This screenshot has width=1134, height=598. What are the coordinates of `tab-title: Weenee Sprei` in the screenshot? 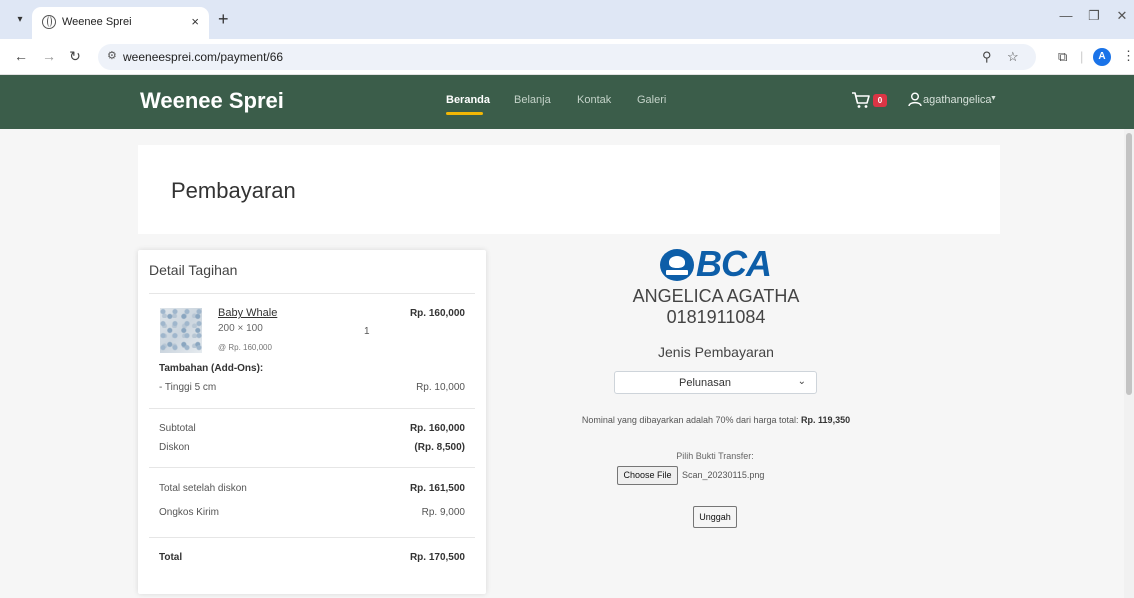 It's located at (97, 22).